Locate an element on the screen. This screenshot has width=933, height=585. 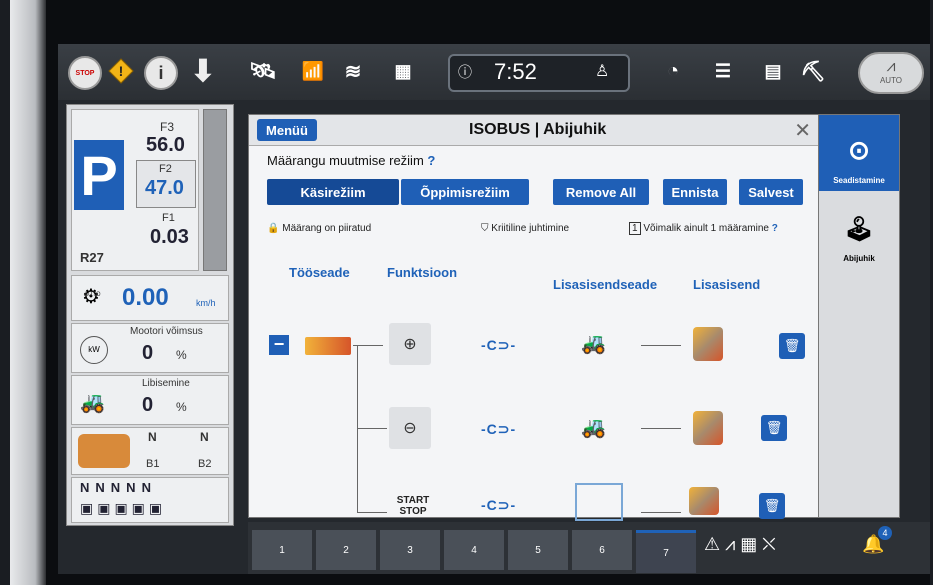
tree-line-vertical is located at coordinates (357, 429).